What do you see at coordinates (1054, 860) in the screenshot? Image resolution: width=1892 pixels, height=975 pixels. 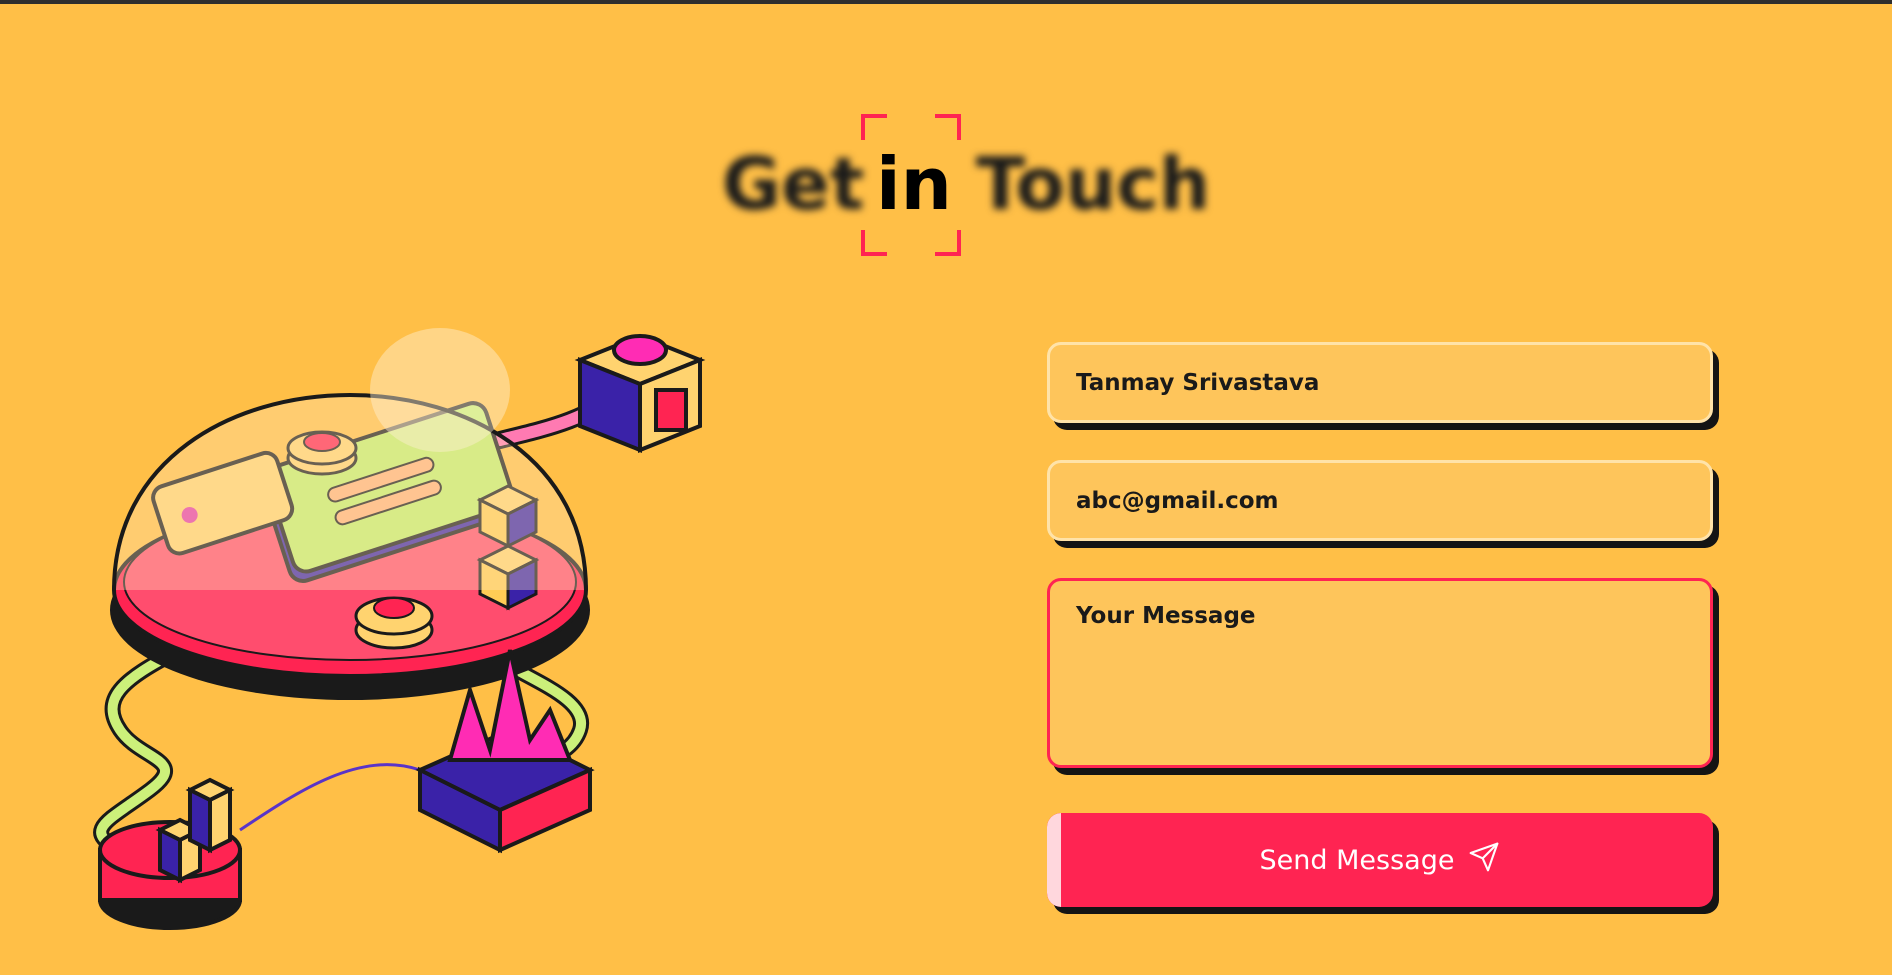 I see `button-edge-highlight` at bounding box center [1054, 860].